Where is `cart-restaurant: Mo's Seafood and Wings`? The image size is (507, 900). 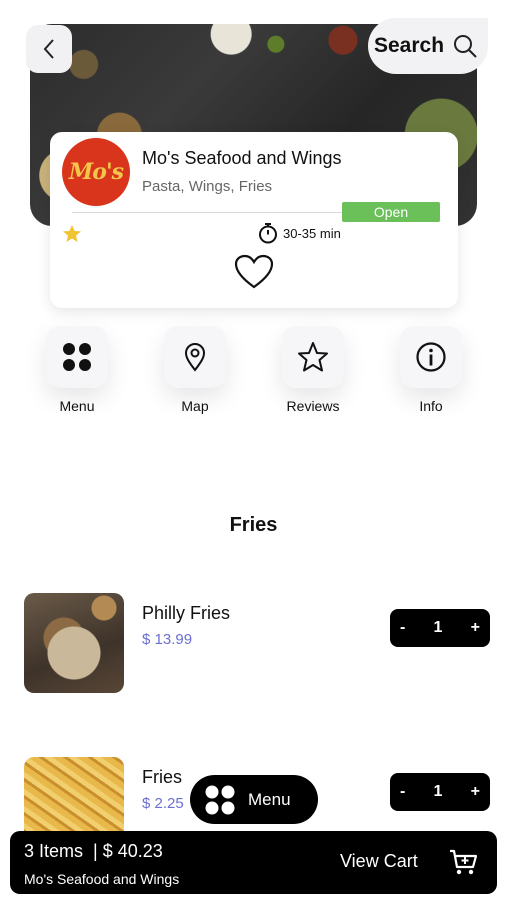 cart-restaurant: Mo's Seafood and Wings is located at coordinates (102, 879).